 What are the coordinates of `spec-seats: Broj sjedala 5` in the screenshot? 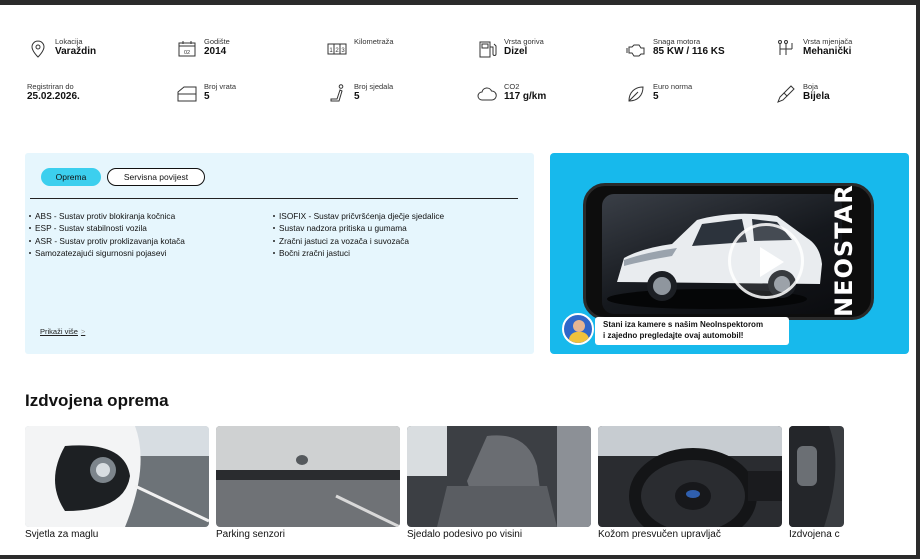 It's located at (359, 93).